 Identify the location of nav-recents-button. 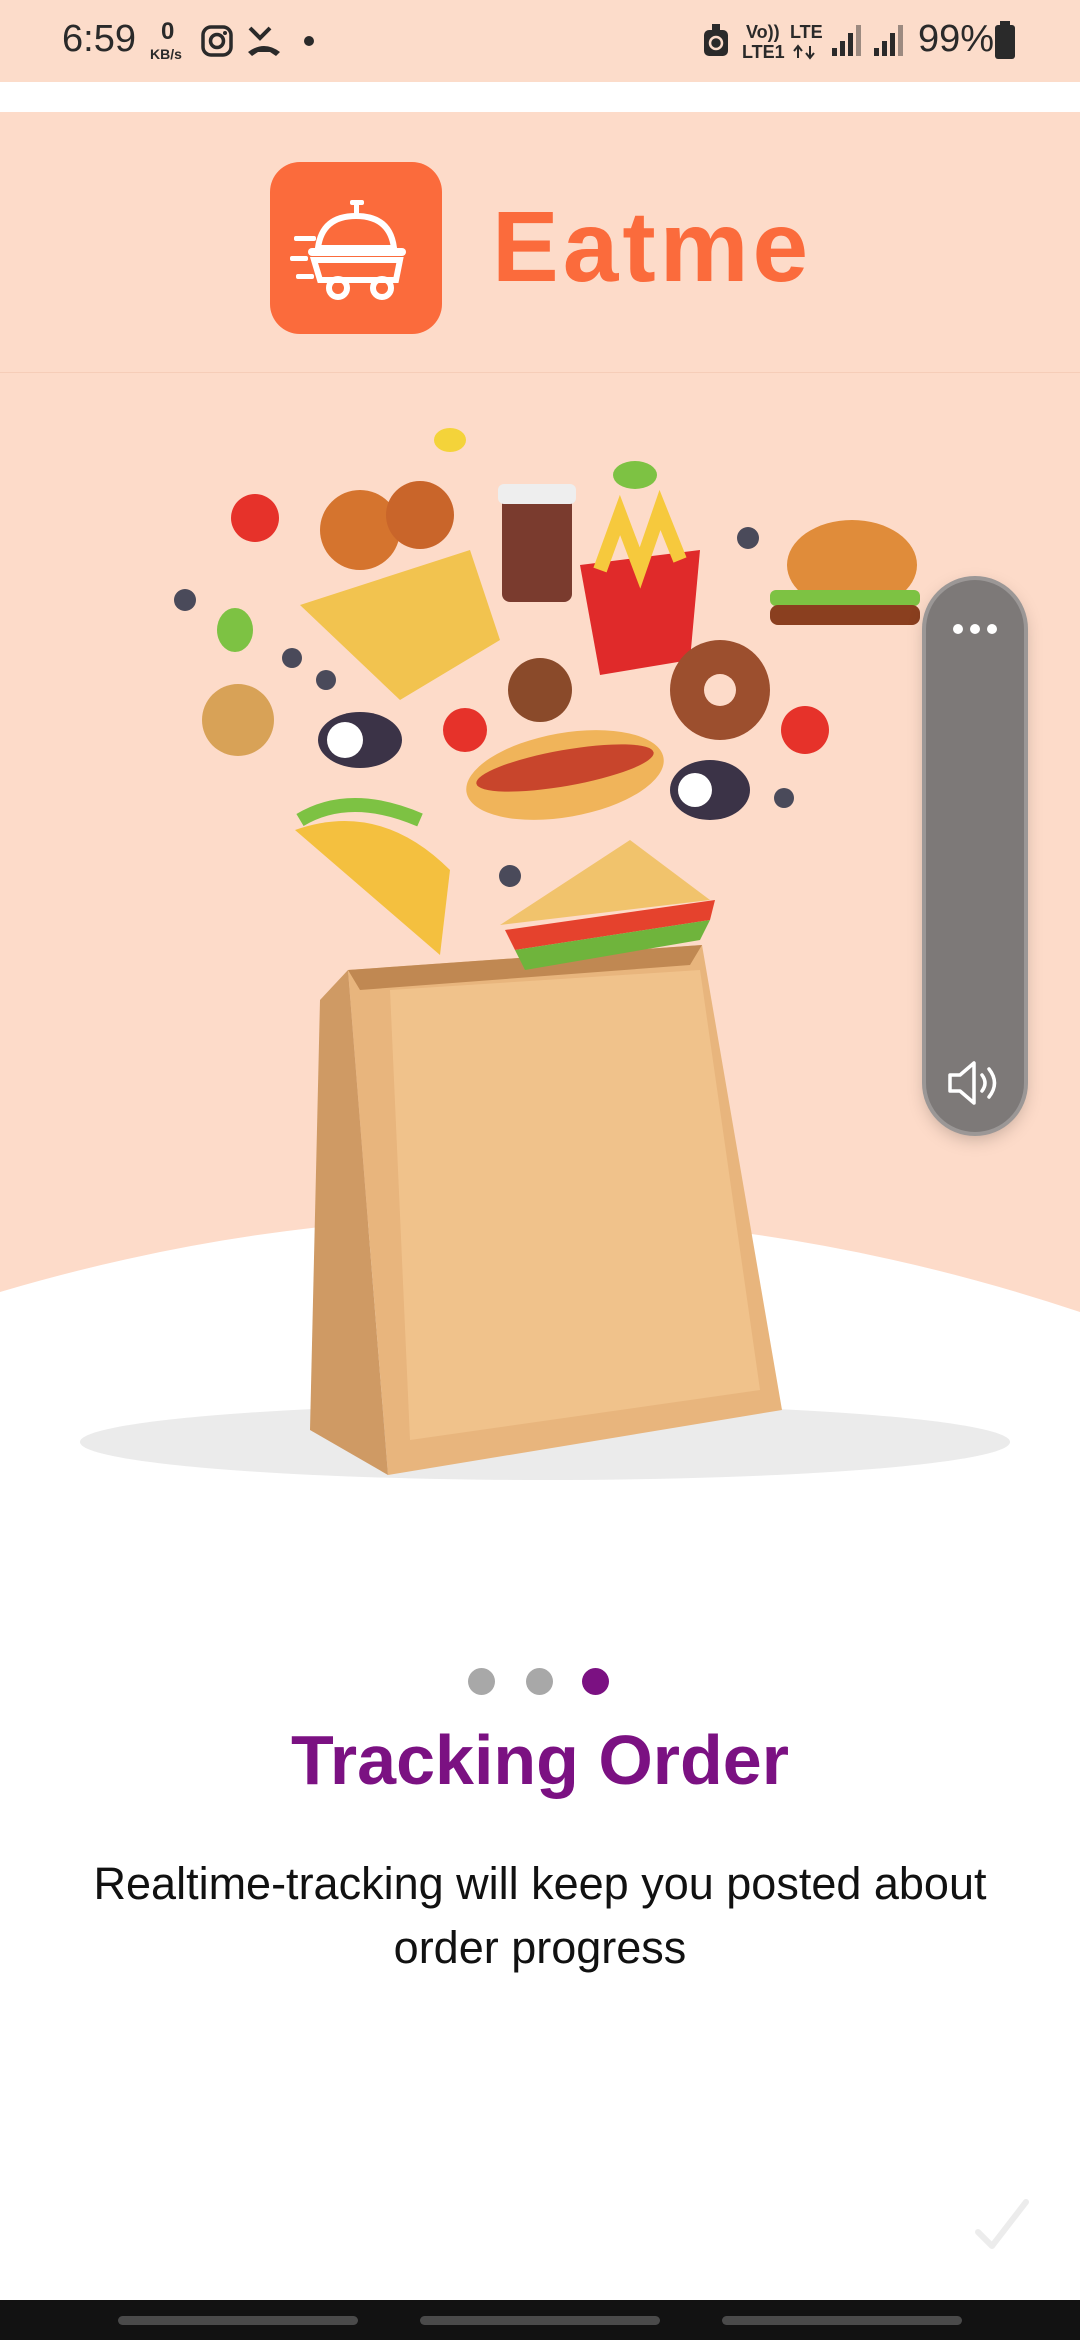
(238, 2320).